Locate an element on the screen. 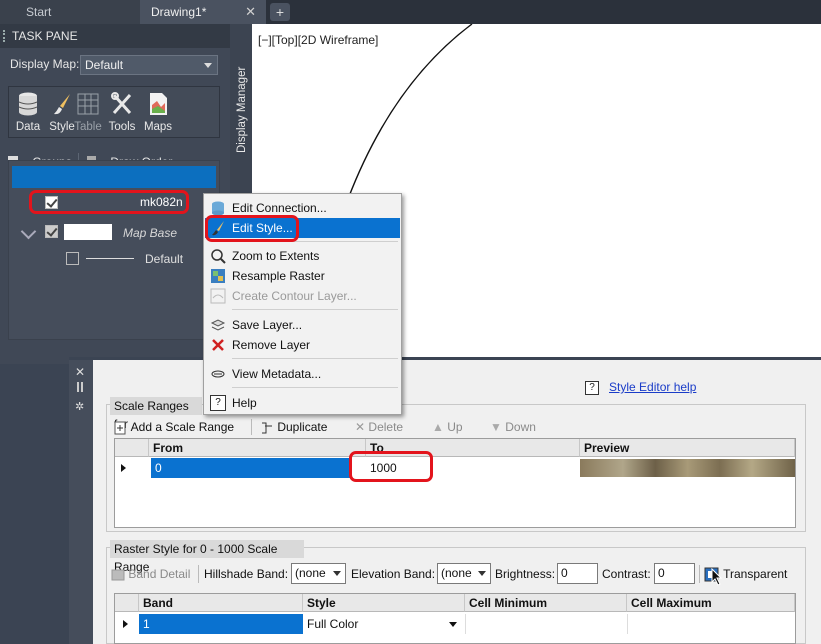  column-header-style: Style is located at coordinates (384, 603).